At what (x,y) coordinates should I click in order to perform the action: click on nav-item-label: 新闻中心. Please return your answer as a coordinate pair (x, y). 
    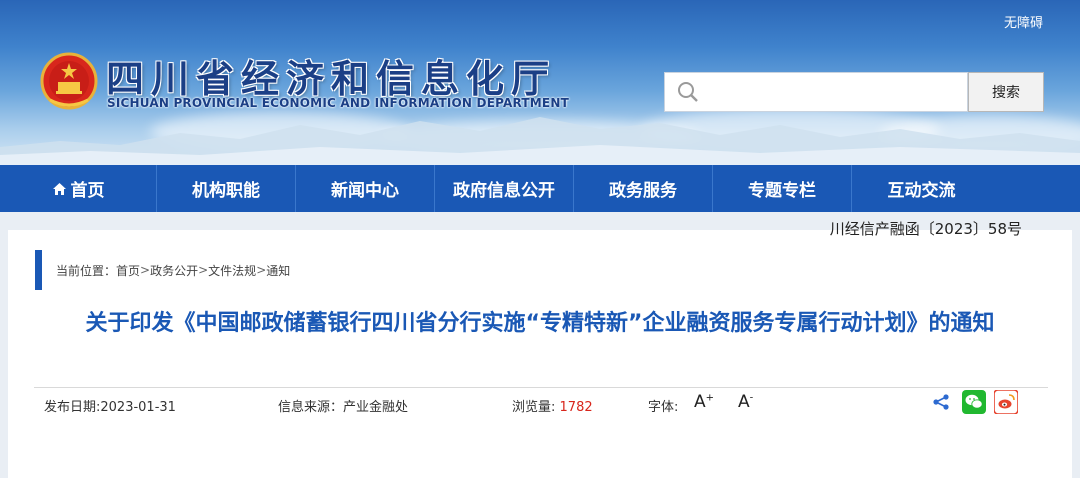
    Looking at the image, I should click on (365, 191).